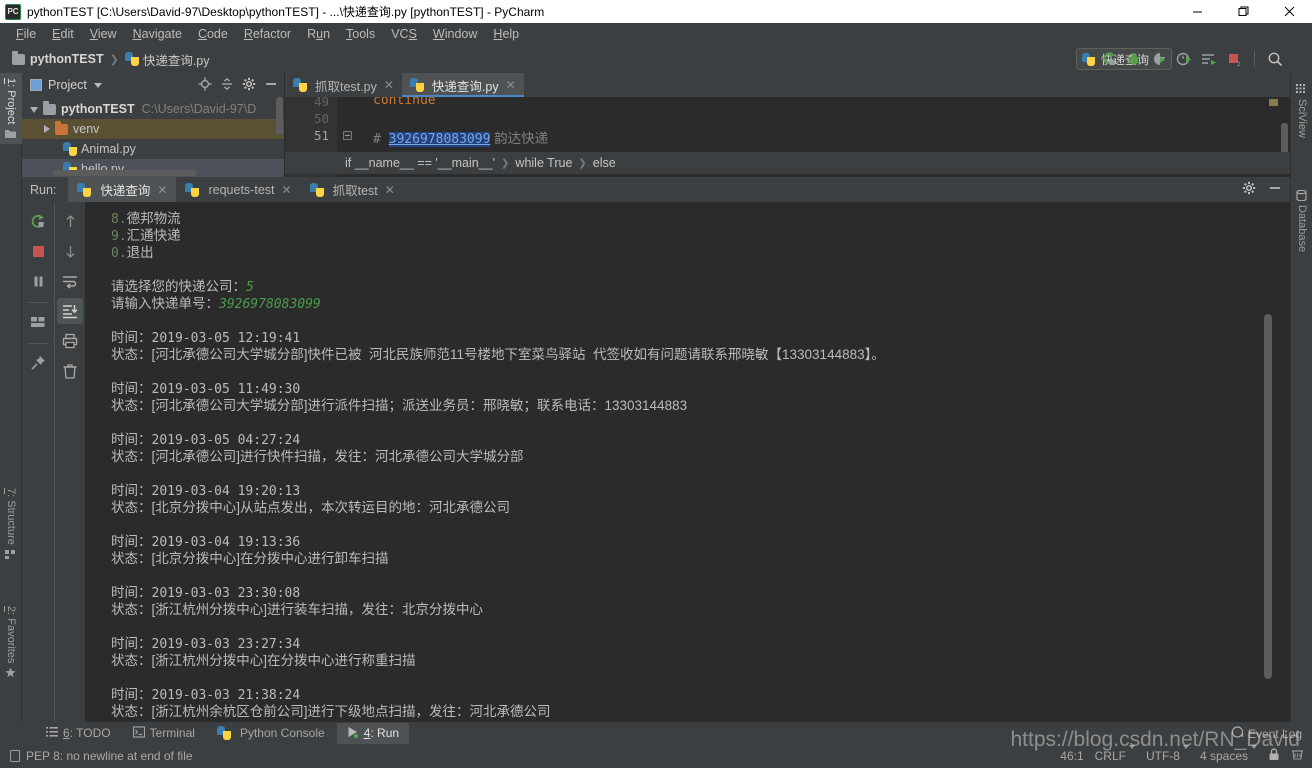 The height and width of the screenshot is (768, 1312). Describe the element at coordinates (1289, 11) in the screenshot. I see `close-button` at that location.